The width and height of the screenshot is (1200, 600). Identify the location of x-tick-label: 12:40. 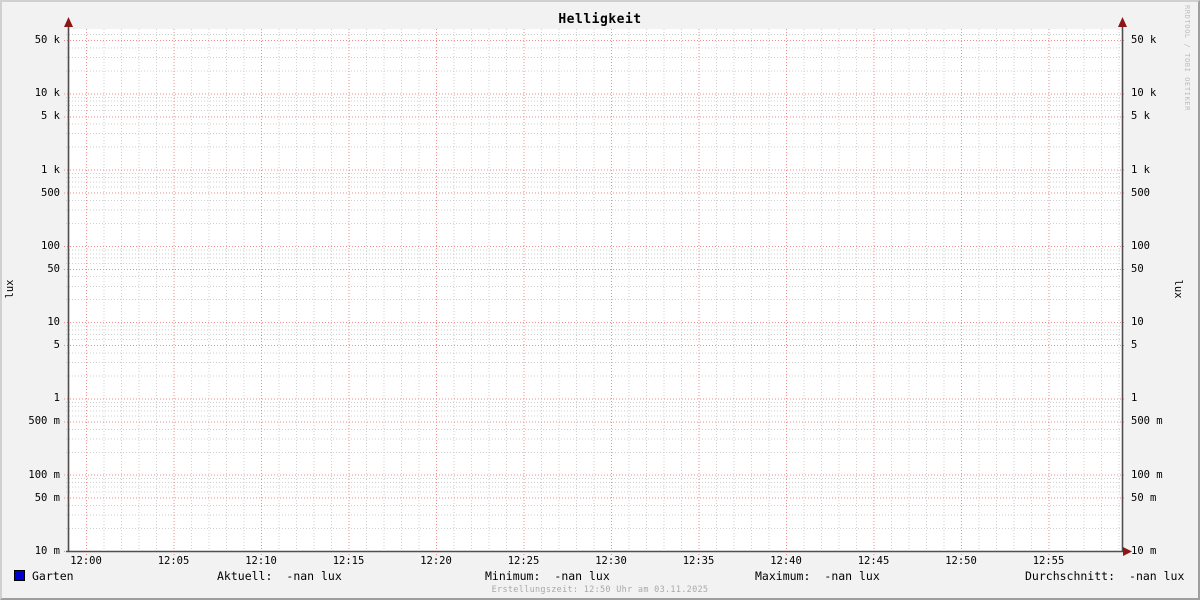
(786, 561).